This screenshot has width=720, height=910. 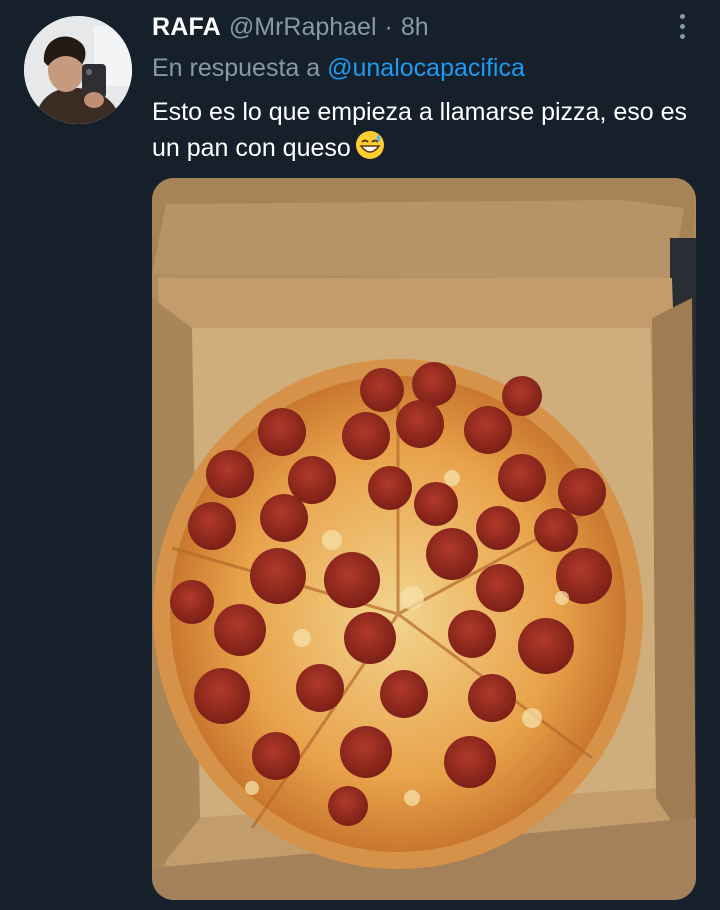 What do you see at coordinates (426, 68) in the screenshot?
I see `reply-mention-link: @unalocapacifica` at bounding box center [426, 68].